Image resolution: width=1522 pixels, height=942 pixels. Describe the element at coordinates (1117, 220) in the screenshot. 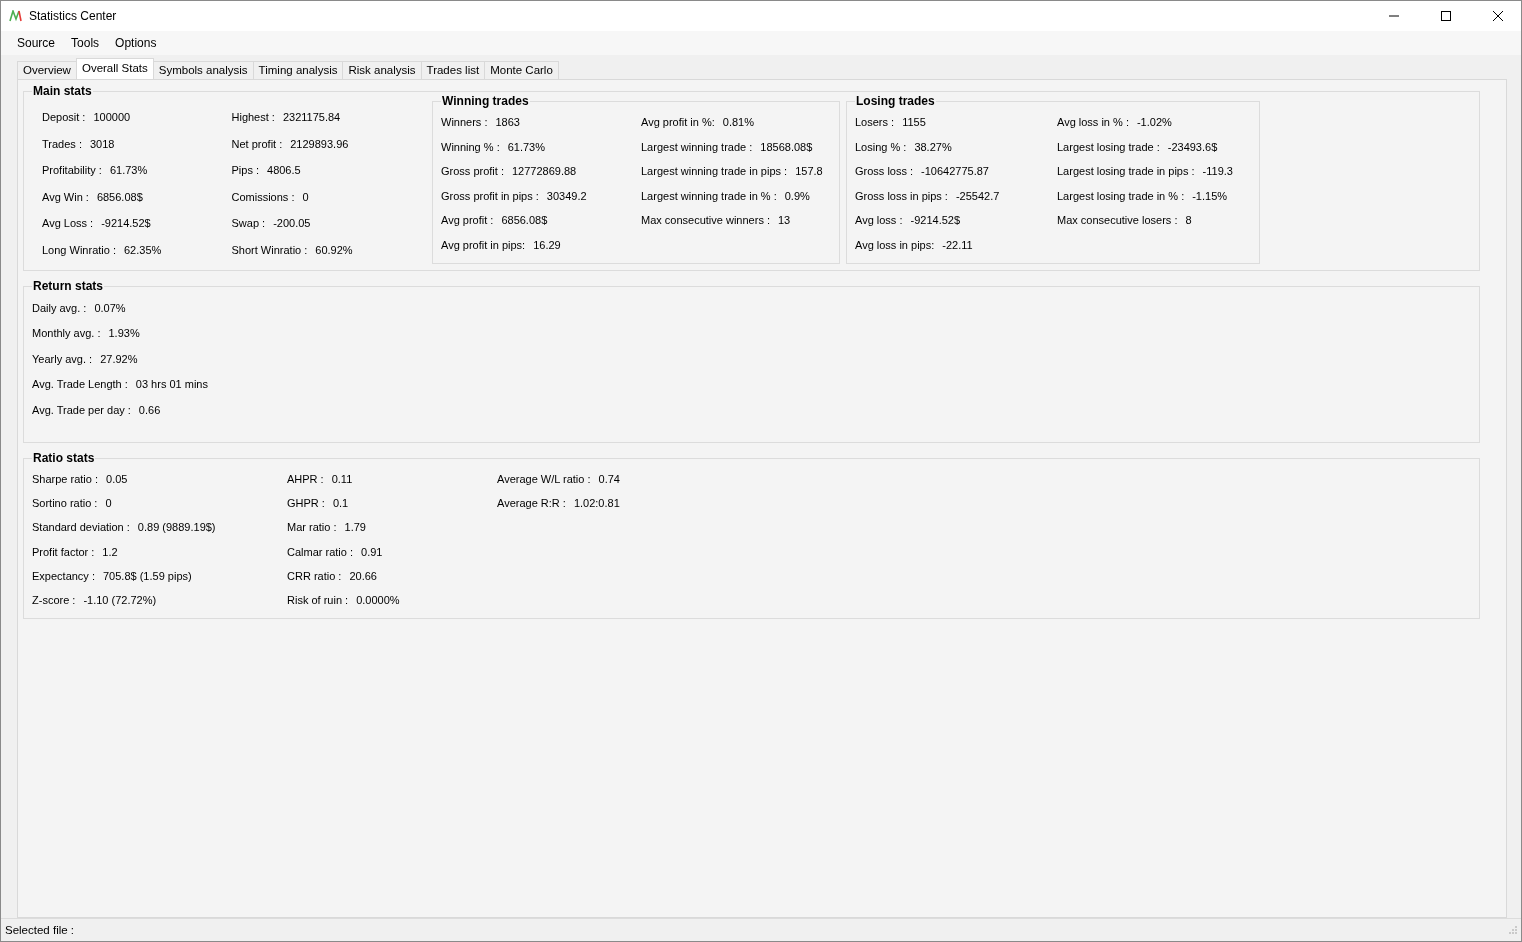

I see `stat-label: Max consecutive losers :` at that location.